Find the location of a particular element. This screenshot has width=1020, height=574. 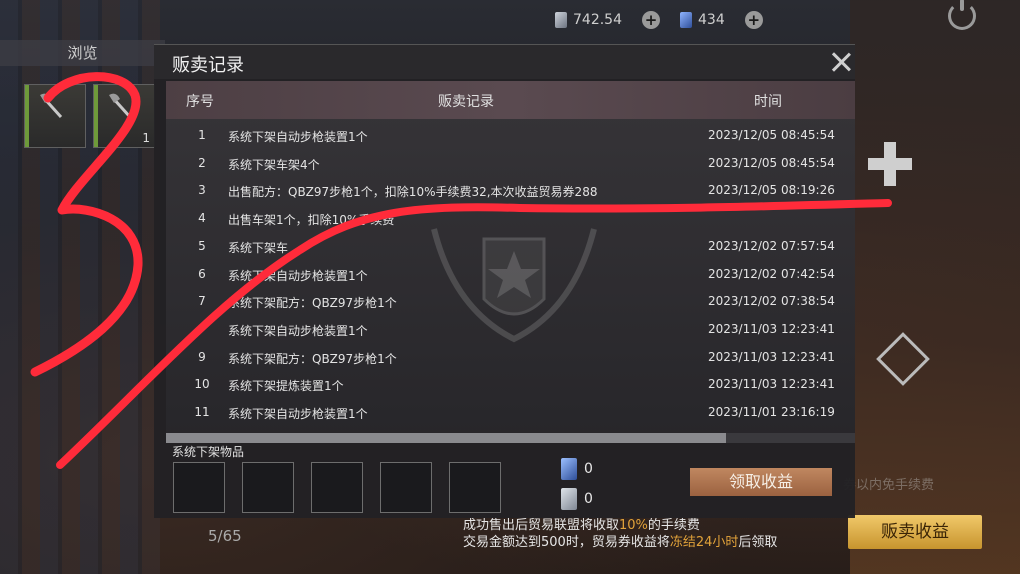

dialog-header: 贩卖记录 is located at coordinates (504, 62).